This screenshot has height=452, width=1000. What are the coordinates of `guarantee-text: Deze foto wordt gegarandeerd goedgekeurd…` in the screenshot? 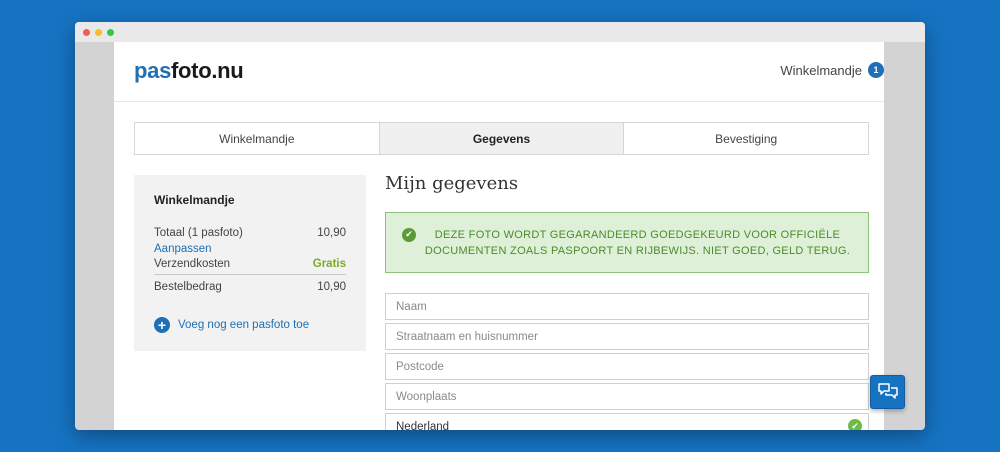 It's located at (637, 242).